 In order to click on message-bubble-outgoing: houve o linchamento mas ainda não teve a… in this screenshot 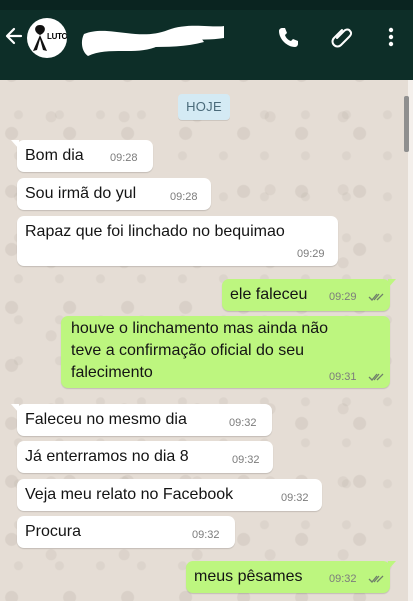, I will do `click(225, 352)`.